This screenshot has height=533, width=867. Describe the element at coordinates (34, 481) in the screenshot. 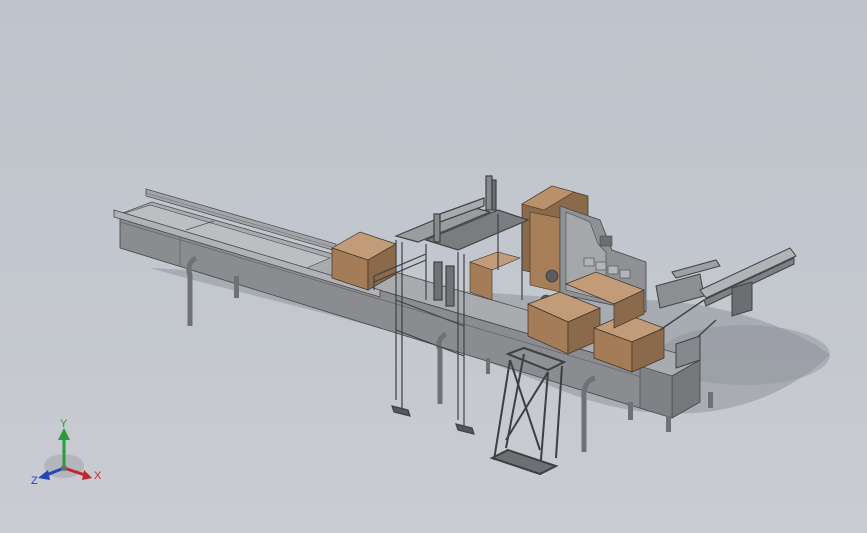

I see `z-axis-label: Z` at that location.